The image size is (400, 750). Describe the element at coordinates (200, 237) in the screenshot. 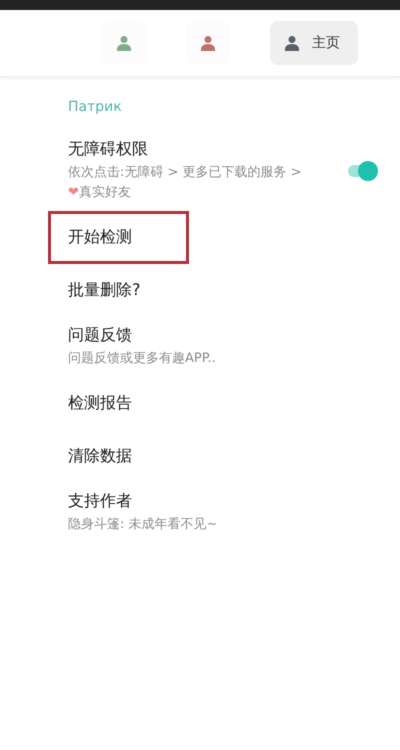

I see `settings-item: 开始检测` at that location.